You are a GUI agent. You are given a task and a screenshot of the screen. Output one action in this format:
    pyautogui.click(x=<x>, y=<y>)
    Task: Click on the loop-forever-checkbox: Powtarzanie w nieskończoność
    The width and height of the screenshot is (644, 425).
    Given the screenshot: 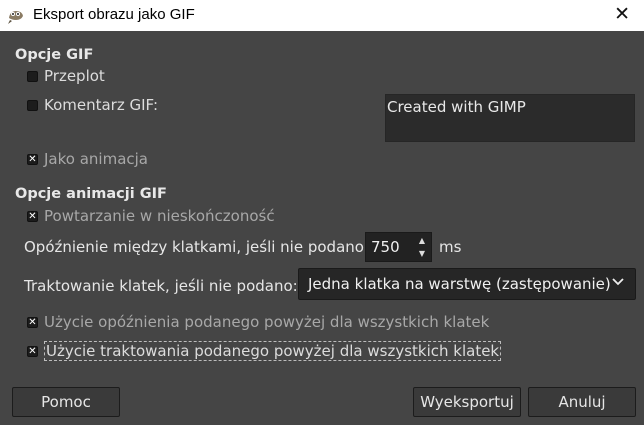 What is the action you would take?
    pyautogui.click(x=151, y=216)
    